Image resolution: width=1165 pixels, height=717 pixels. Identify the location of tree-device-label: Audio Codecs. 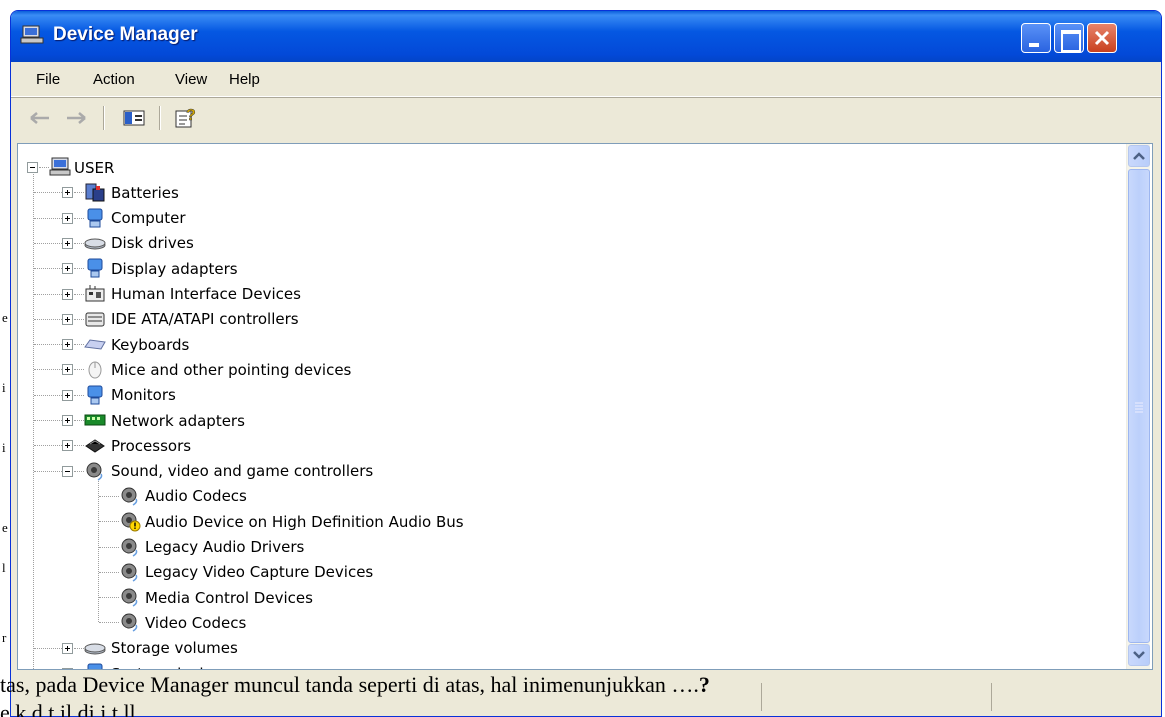
(196, 496).